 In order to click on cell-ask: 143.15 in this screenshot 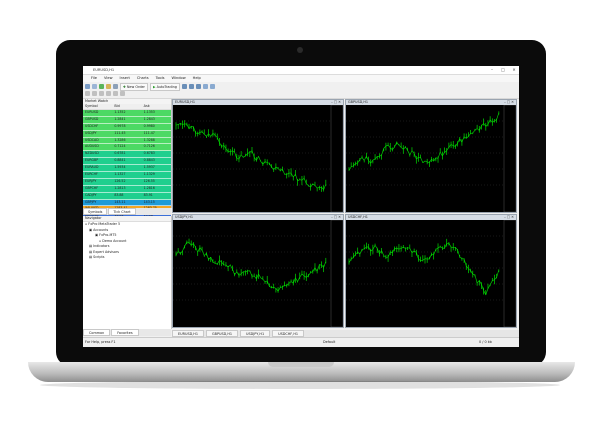, I will do `click(149, 201)`.